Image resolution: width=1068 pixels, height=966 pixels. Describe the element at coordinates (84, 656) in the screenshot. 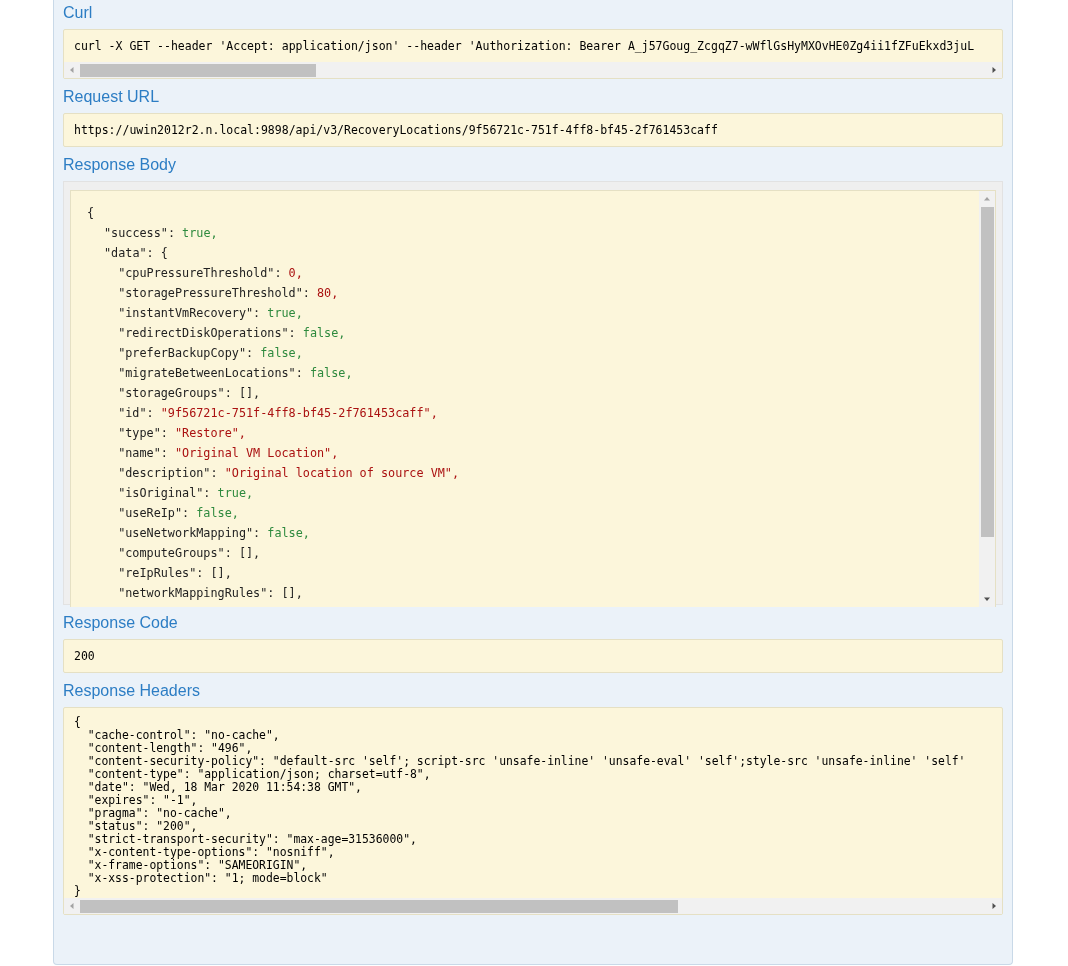

I see `code-text: 200` at that location.